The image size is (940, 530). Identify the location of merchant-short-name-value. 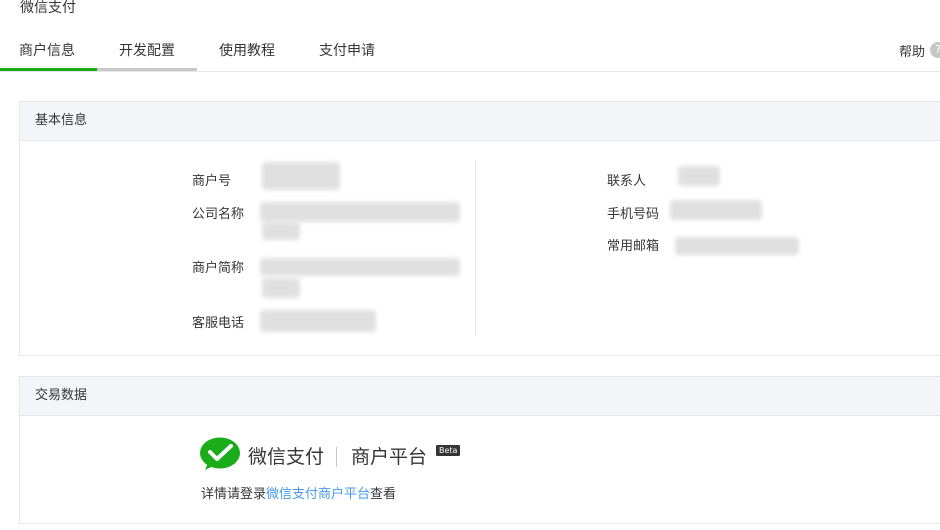
(360, 267).